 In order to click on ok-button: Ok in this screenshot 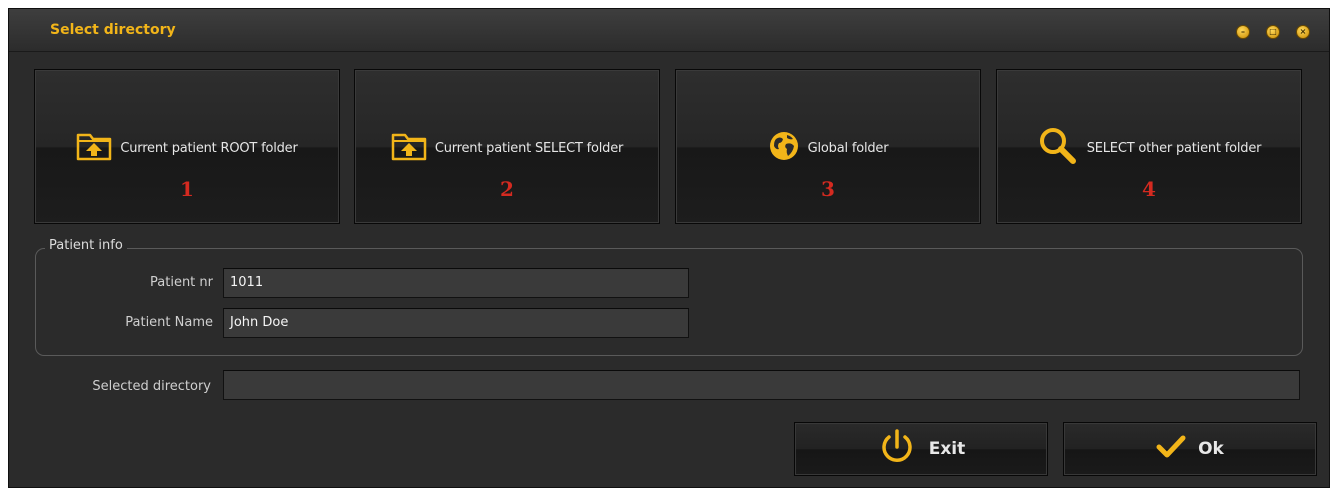, I will do `click(1190, 449)`.